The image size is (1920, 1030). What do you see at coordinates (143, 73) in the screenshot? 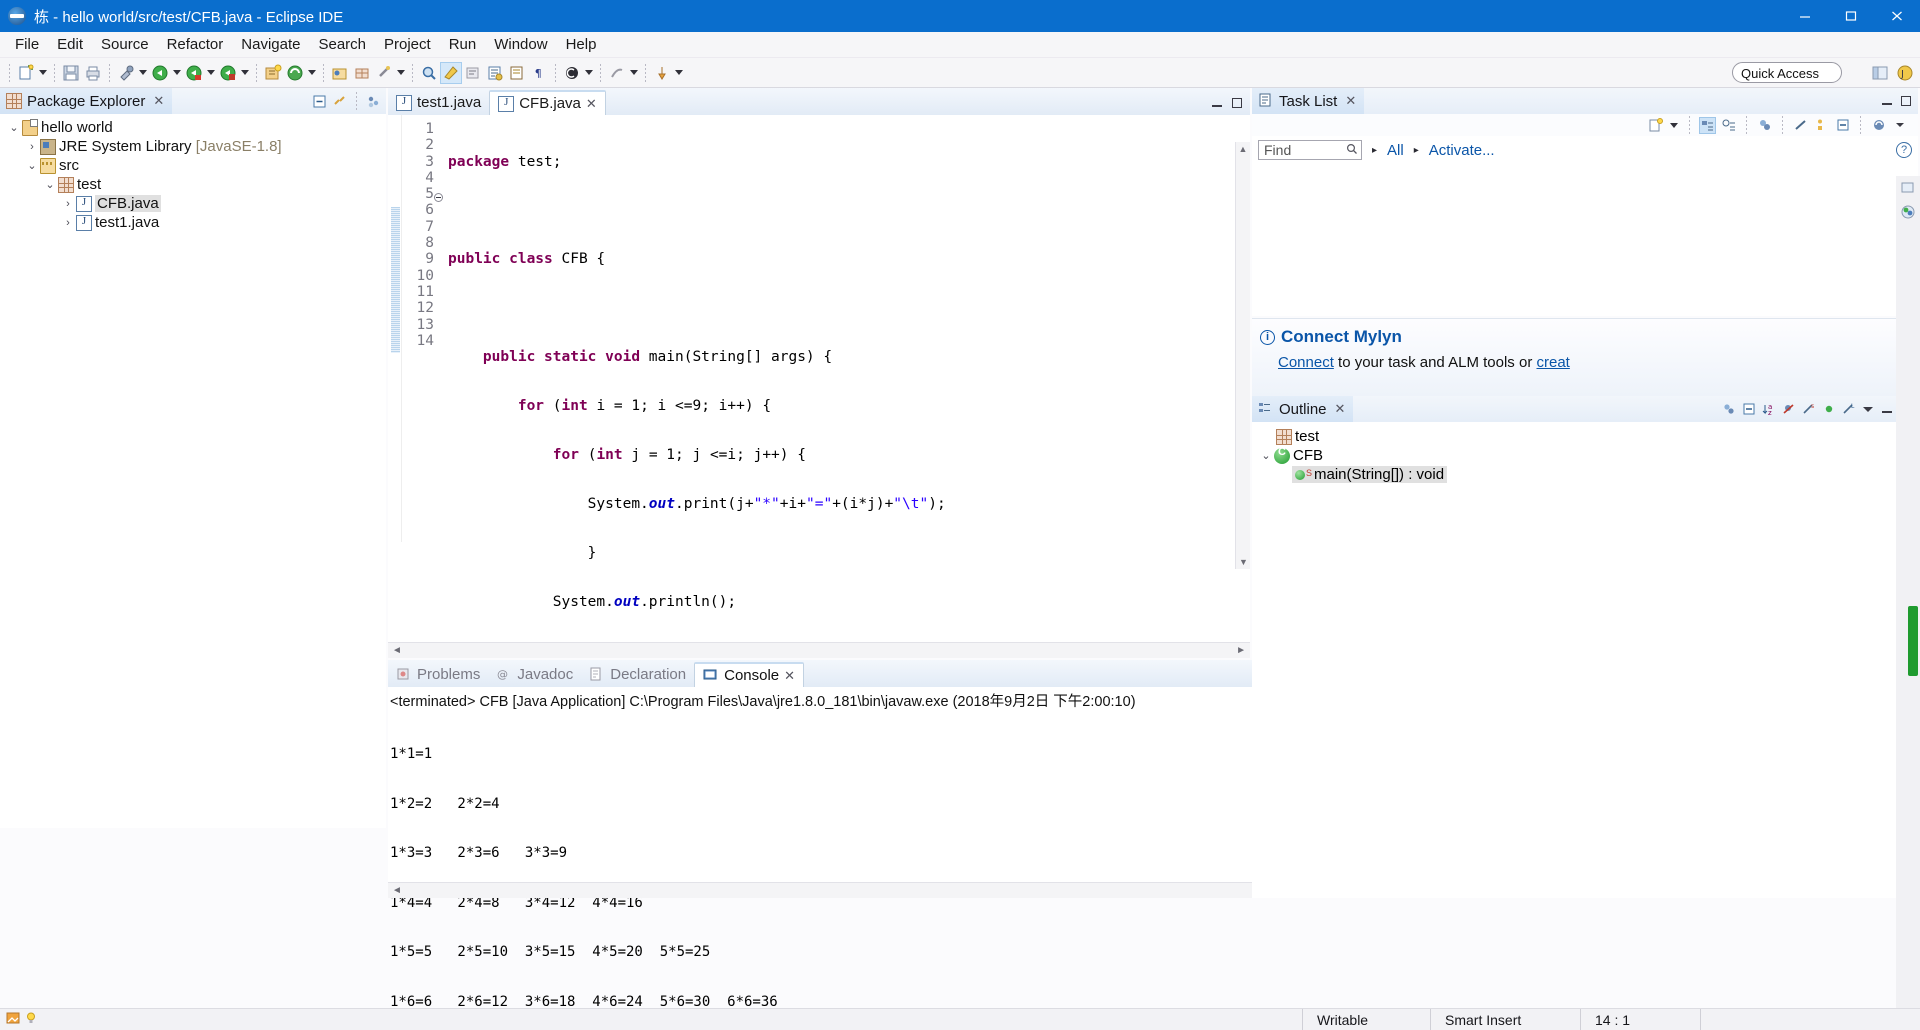
I see `build-dropdown-icon` at bounding box center [143, 73].